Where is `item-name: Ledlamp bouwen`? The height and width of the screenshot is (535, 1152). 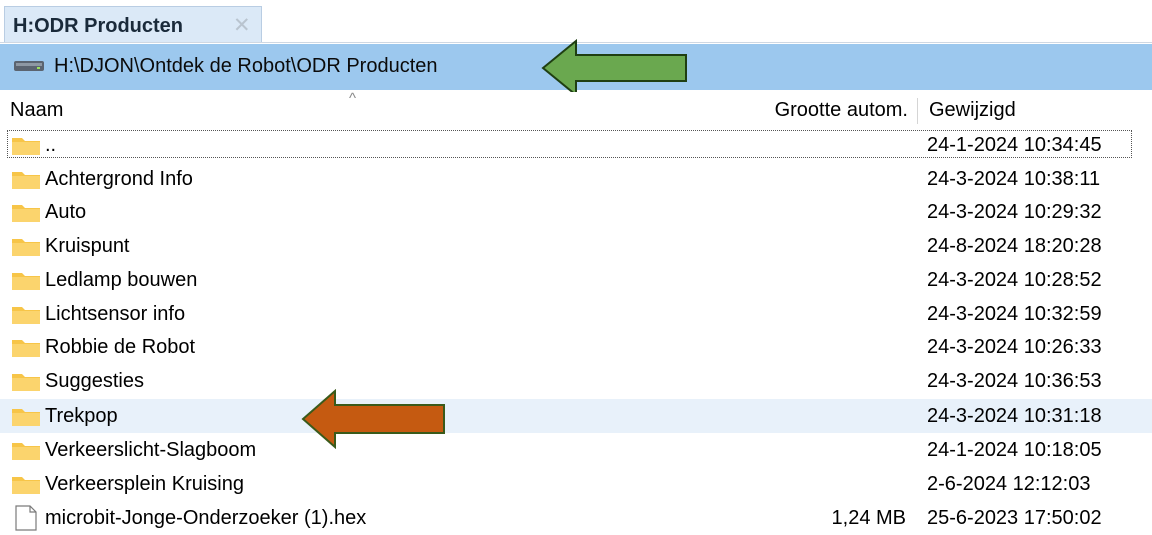
item-name: Ledlamp bouwen is located at coordinates (121, 280).